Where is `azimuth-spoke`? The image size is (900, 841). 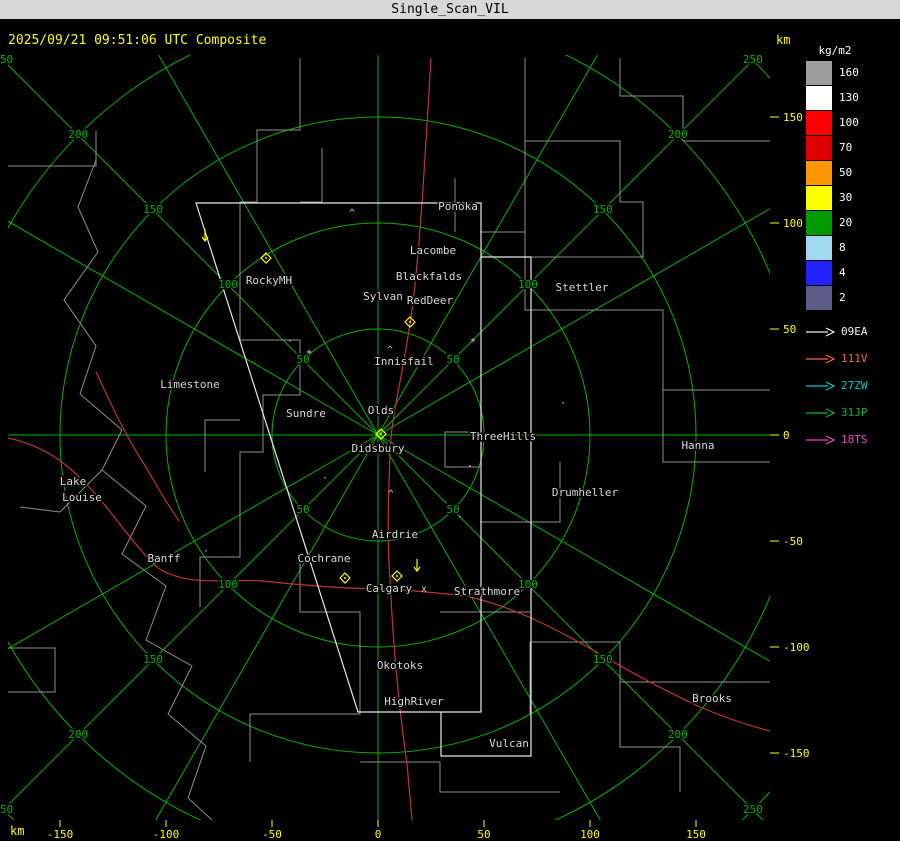
azimuth-spoke is located at coordinates (489, 627).